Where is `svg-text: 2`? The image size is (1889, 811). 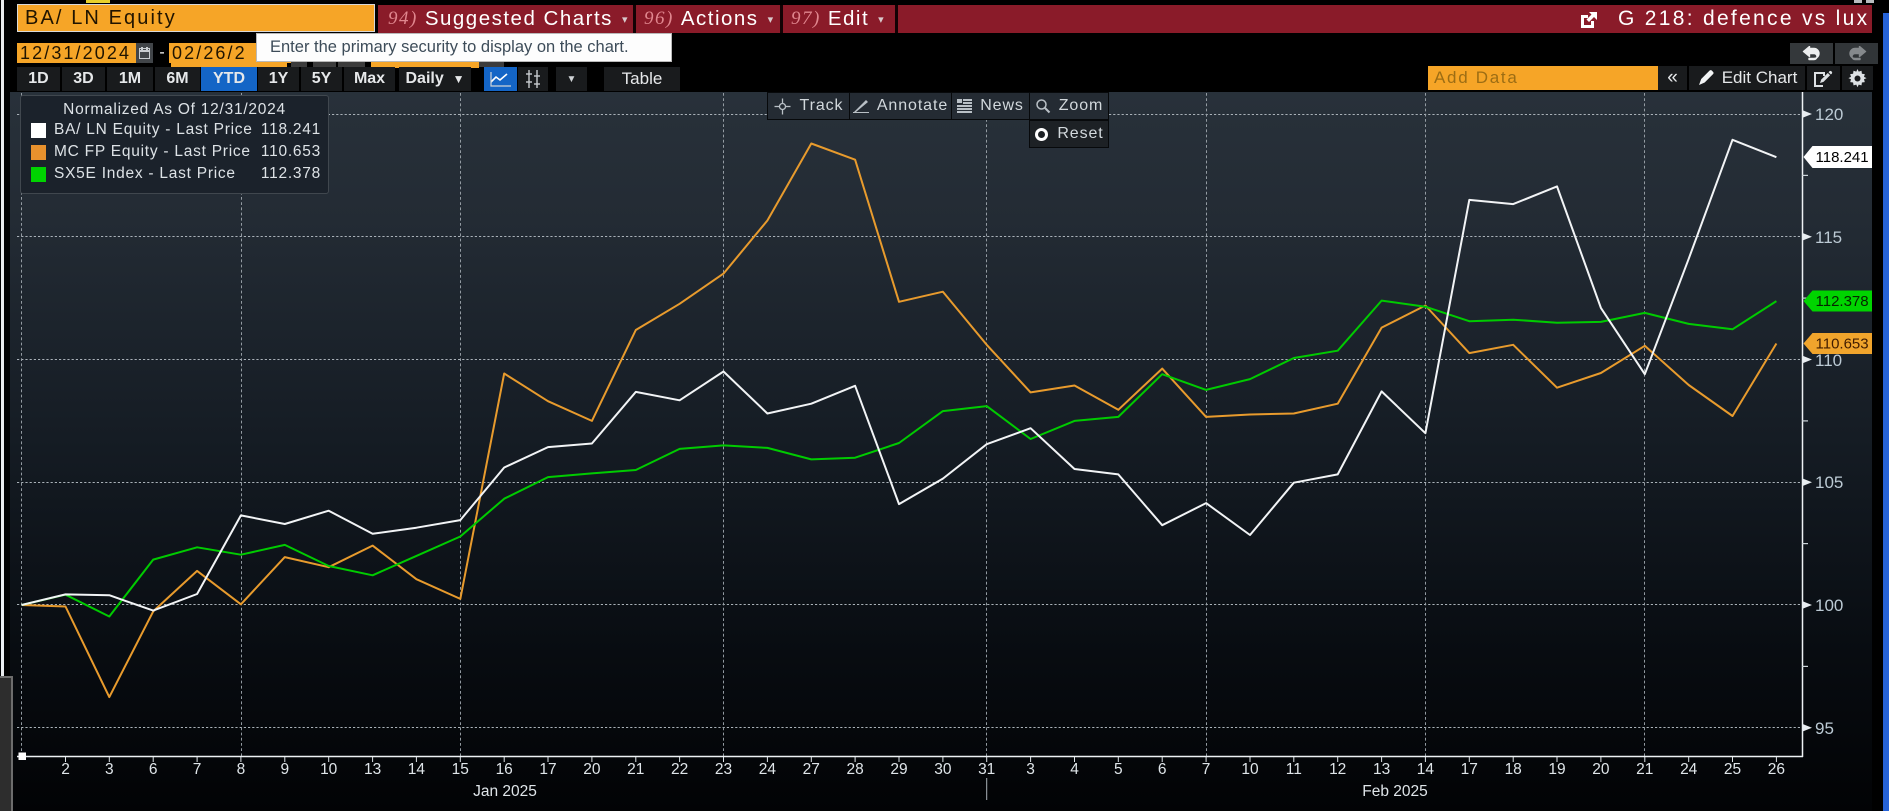
svg-text: 2 is located at coordinates (65, 769).